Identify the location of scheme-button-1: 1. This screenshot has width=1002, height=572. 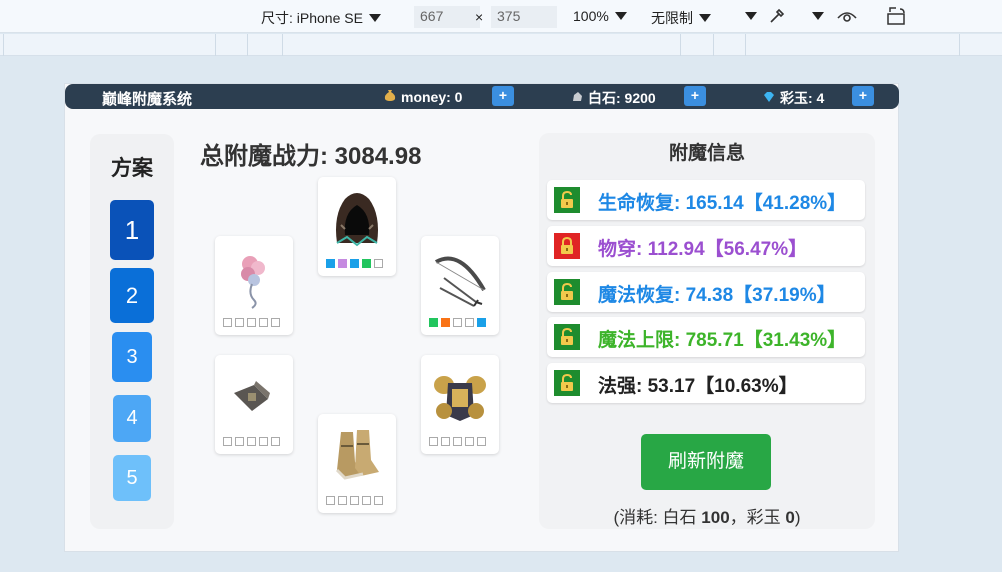
(132, 230).